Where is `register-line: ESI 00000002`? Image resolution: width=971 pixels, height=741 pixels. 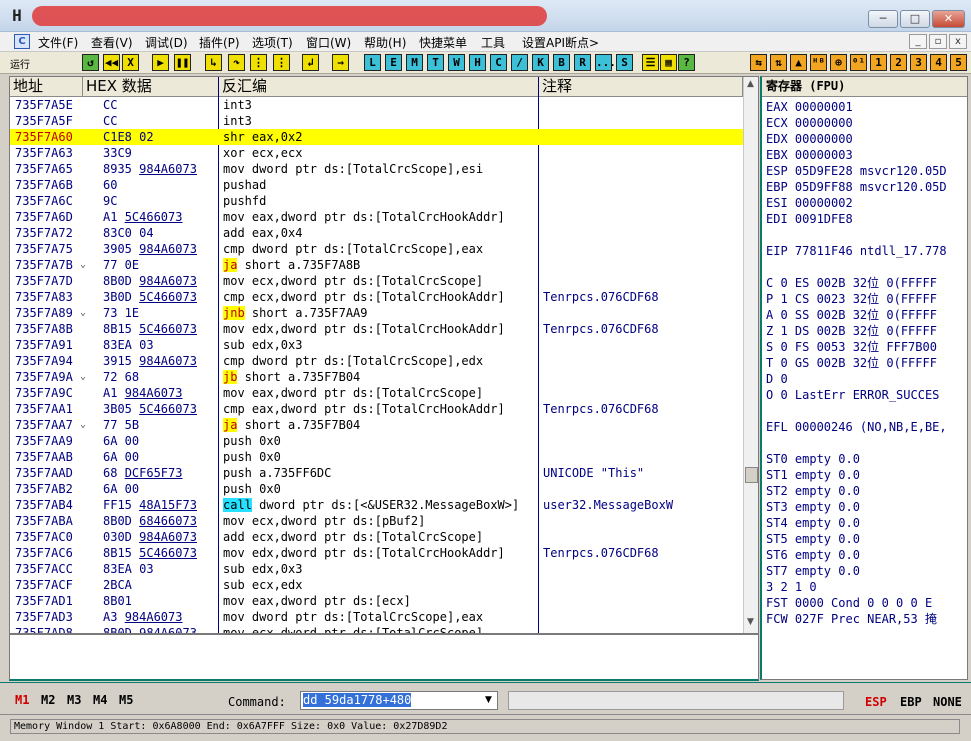 register-line: ESI 00000002 is located at coordinates (809, 203).